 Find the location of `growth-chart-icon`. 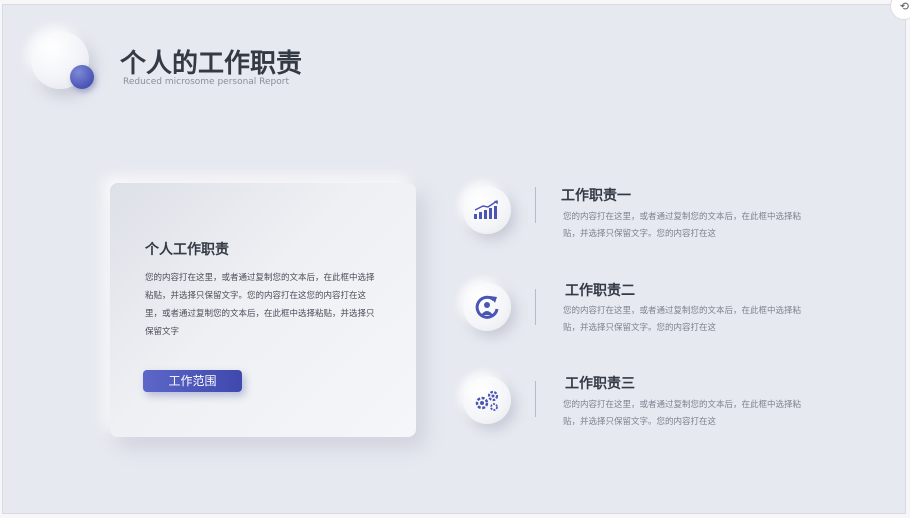

growth-chart-icon is located at coordinates (487, 210).